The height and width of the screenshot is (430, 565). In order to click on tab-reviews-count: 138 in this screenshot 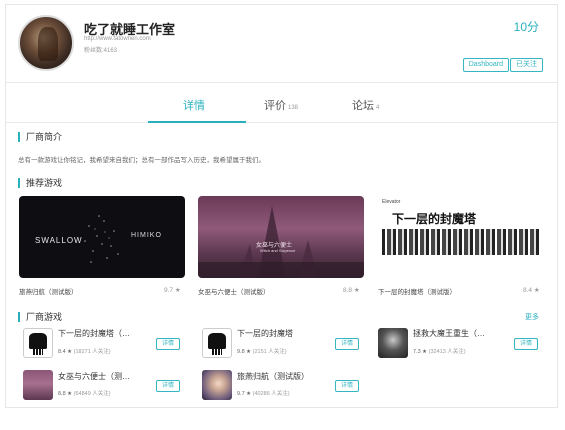, I will do `click(293, 108)`.